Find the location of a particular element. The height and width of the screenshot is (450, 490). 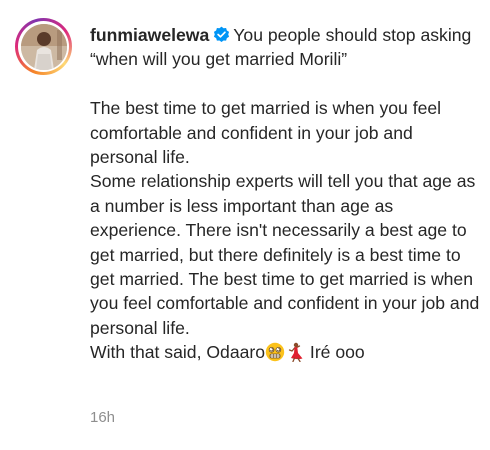

caption-closing-line: With that said, Odaaro Iré ooo is located at coordinates (285, 352).